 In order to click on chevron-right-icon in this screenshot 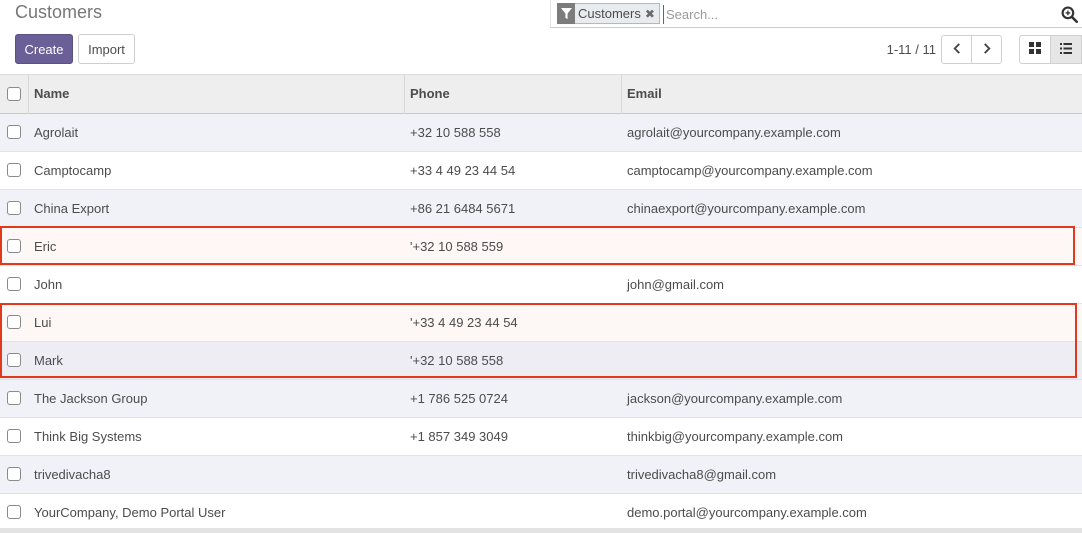, I will do `click(987, 49)`.